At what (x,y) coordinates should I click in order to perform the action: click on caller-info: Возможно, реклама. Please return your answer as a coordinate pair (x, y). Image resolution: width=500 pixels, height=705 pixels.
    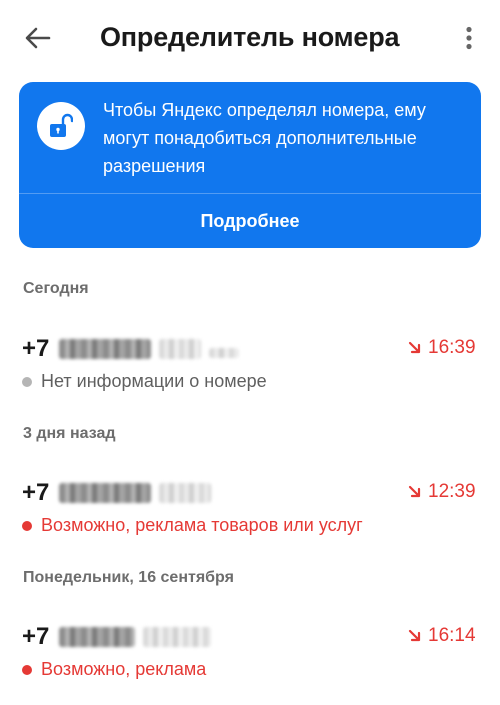
    Looking at the image, I should click on (114, 669).